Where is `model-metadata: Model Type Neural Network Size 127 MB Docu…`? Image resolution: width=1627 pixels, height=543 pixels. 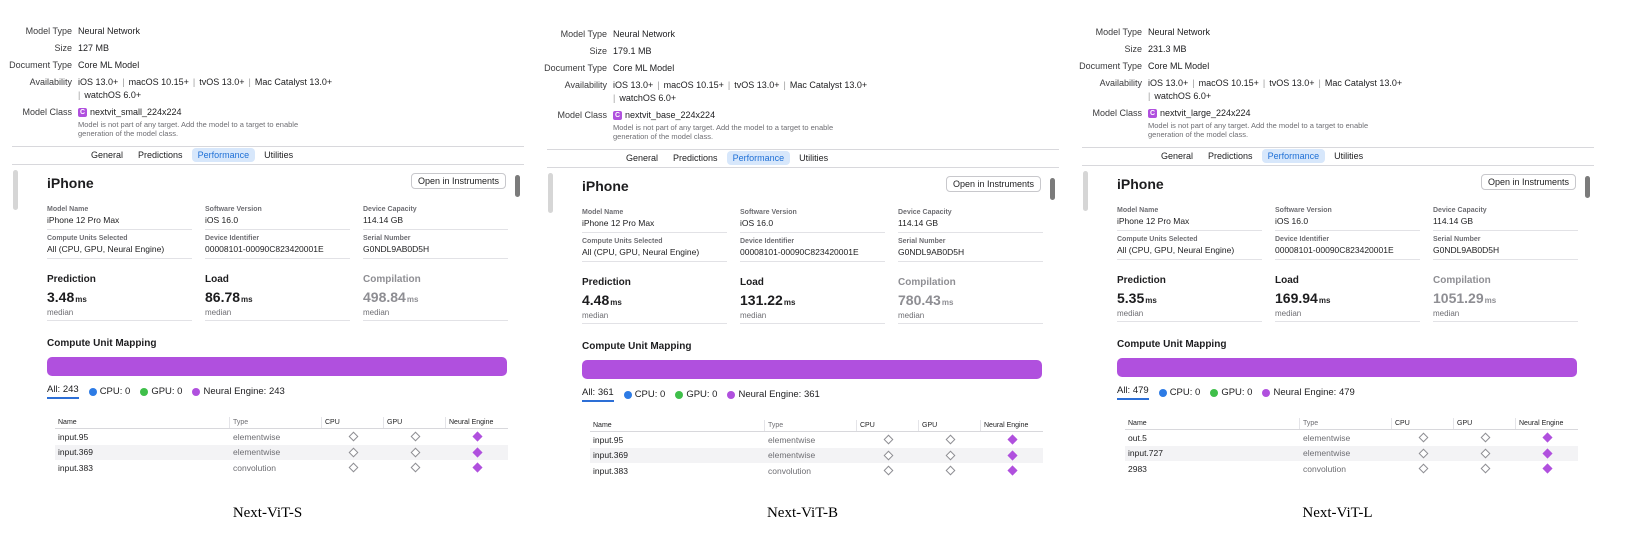
model-metadata: Model Type Neural Network Size 127 MB Docu… is located at coordinates (267, 85).